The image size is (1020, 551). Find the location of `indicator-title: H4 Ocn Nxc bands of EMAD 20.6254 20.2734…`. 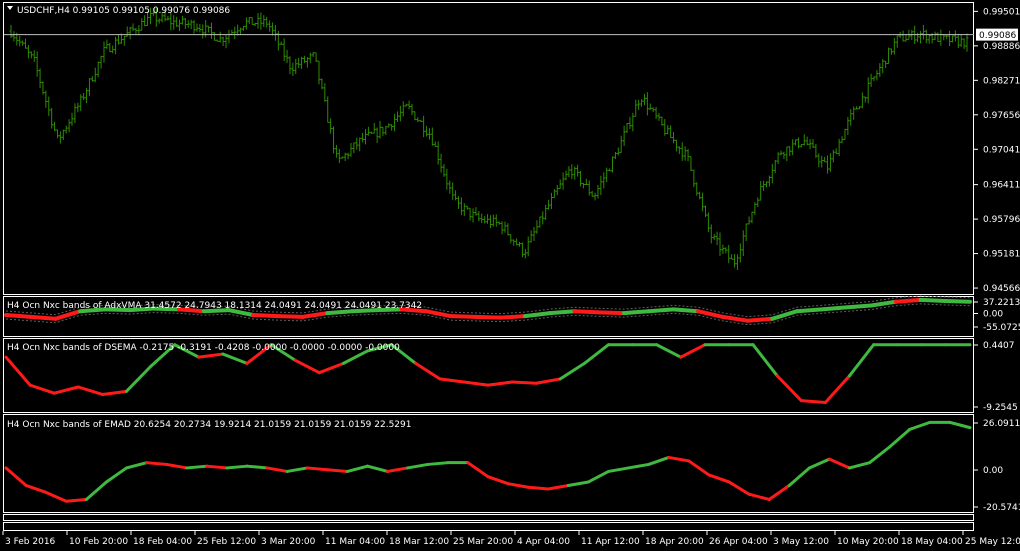

indicator-title: H4 Ocn Nxc bands of EMAD 20.6254 20.2734… is located at coordinates (209, 425).